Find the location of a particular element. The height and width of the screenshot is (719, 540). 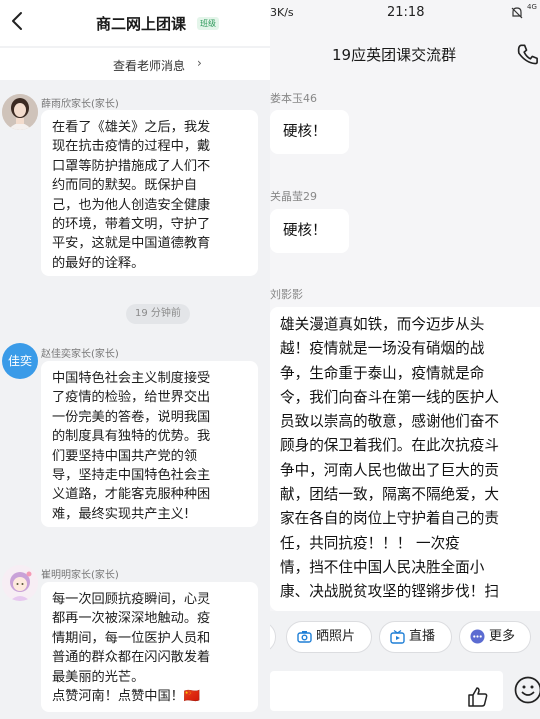

teacher-messages-link: 查看老师消息 › is located at coordinates (135, 64).